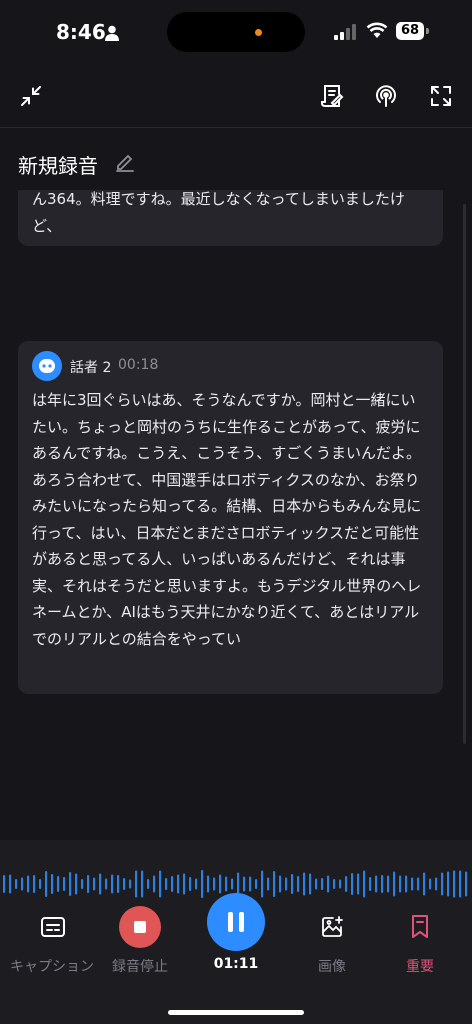  I want to click on transcript-text: ん364。料理ですね。最近しなくなってしまいましたけど、, so click(218, 212).